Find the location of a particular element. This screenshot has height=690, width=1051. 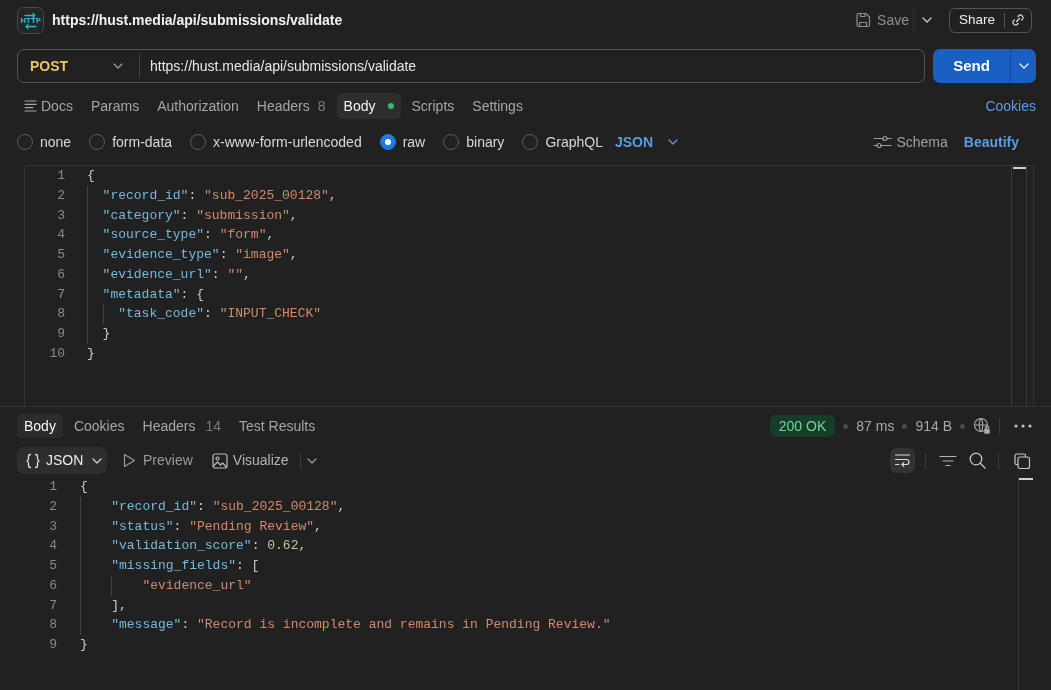

filter-button is located at coordinates (948, 460).